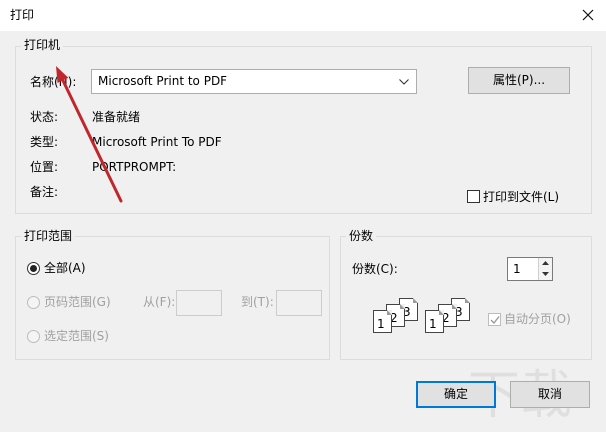  I want to click on to-label: 到(T):, so click(257, 302).